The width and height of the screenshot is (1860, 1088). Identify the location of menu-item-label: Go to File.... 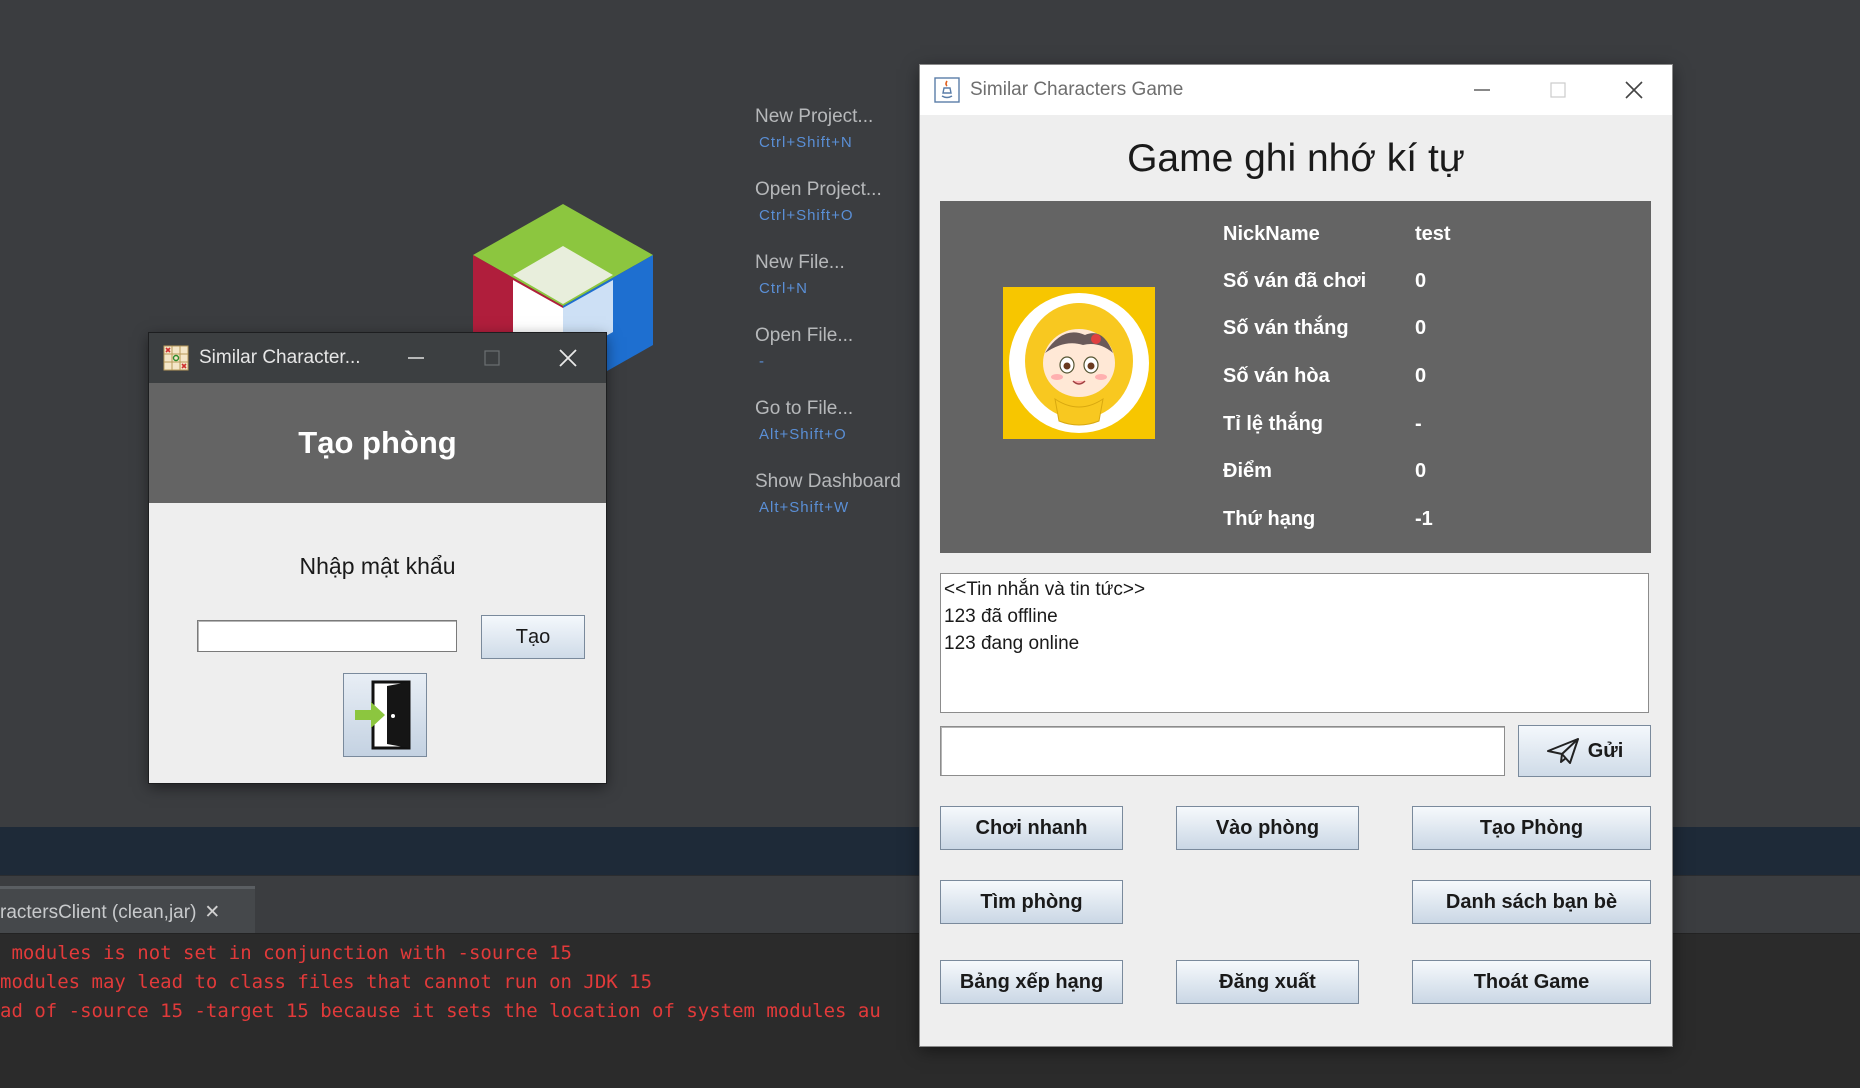
(840, 409).